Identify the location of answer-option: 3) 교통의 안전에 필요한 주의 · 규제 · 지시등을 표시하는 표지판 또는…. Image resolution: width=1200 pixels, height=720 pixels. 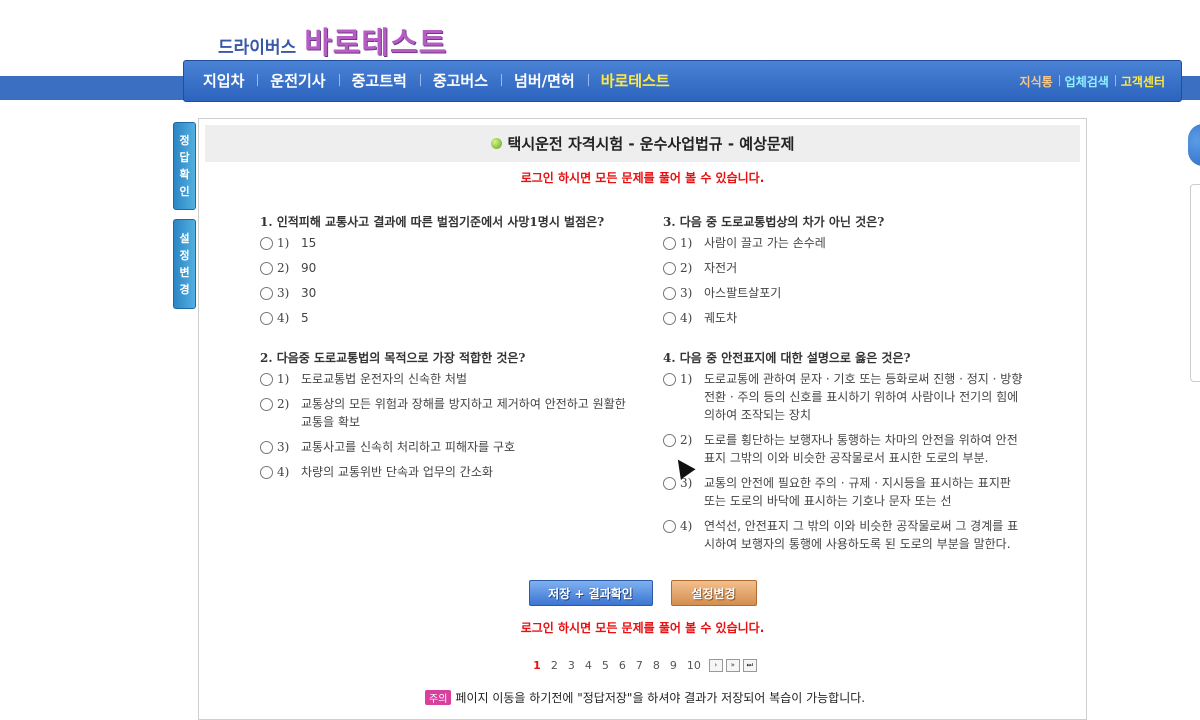
(844, 492).